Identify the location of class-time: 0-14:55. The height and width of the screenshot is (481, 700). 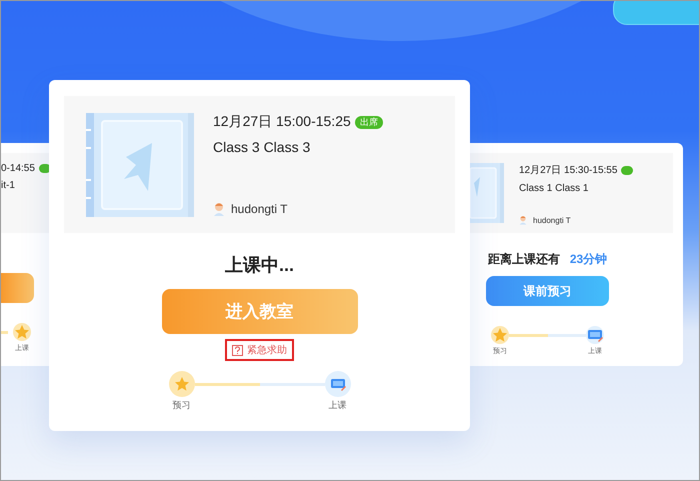
(18, 168).